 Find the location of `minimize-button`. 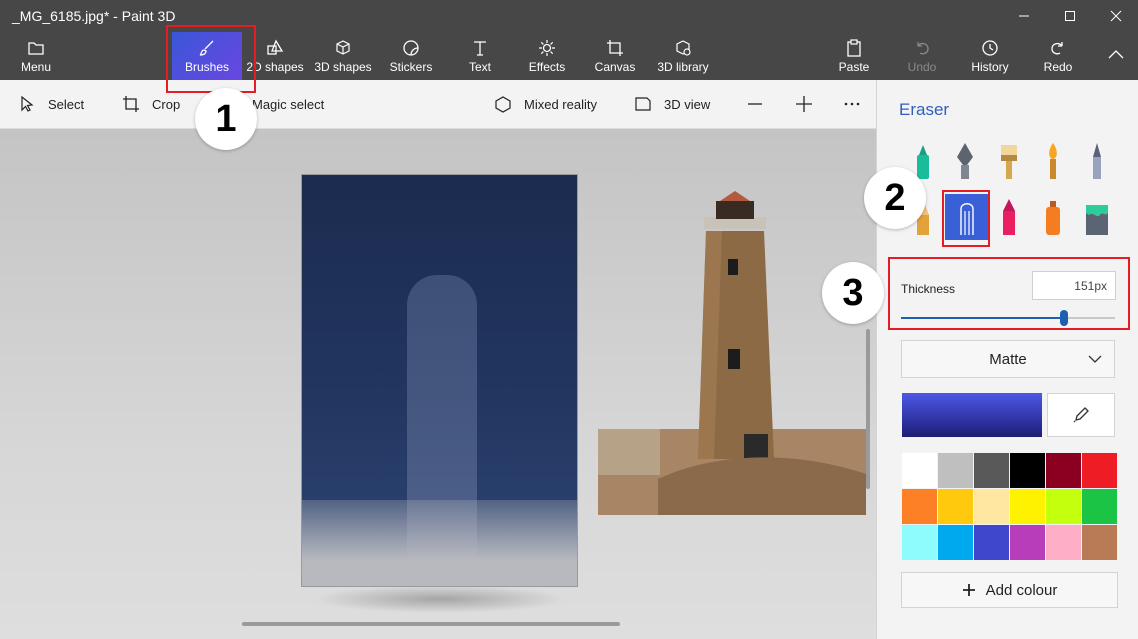

minimize-button is located at coordinates (1024, 16).